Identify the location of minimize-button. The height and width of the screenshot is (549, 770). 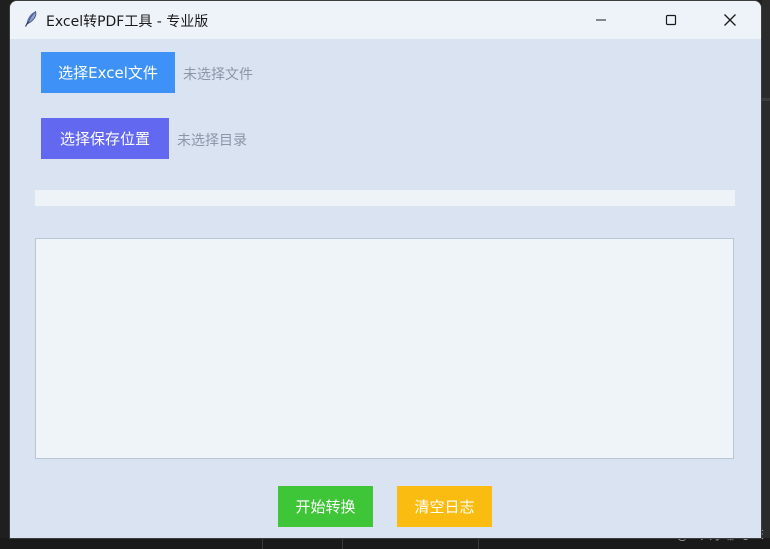
(601, 20).